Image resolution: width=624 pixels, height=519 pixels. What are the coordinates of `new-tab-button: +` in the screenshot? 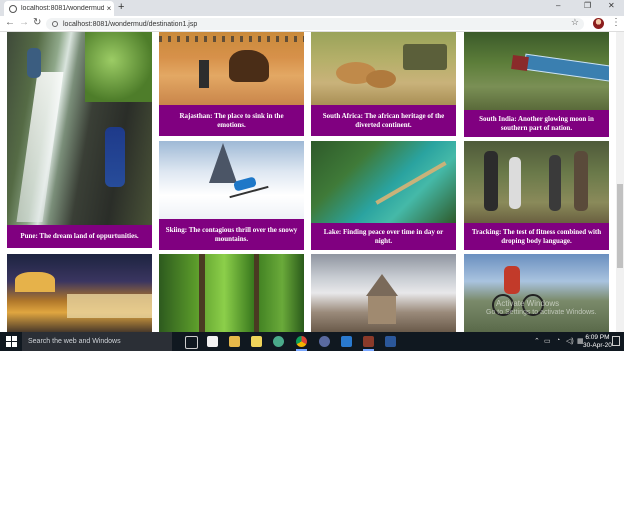 It's located at (121, 7).